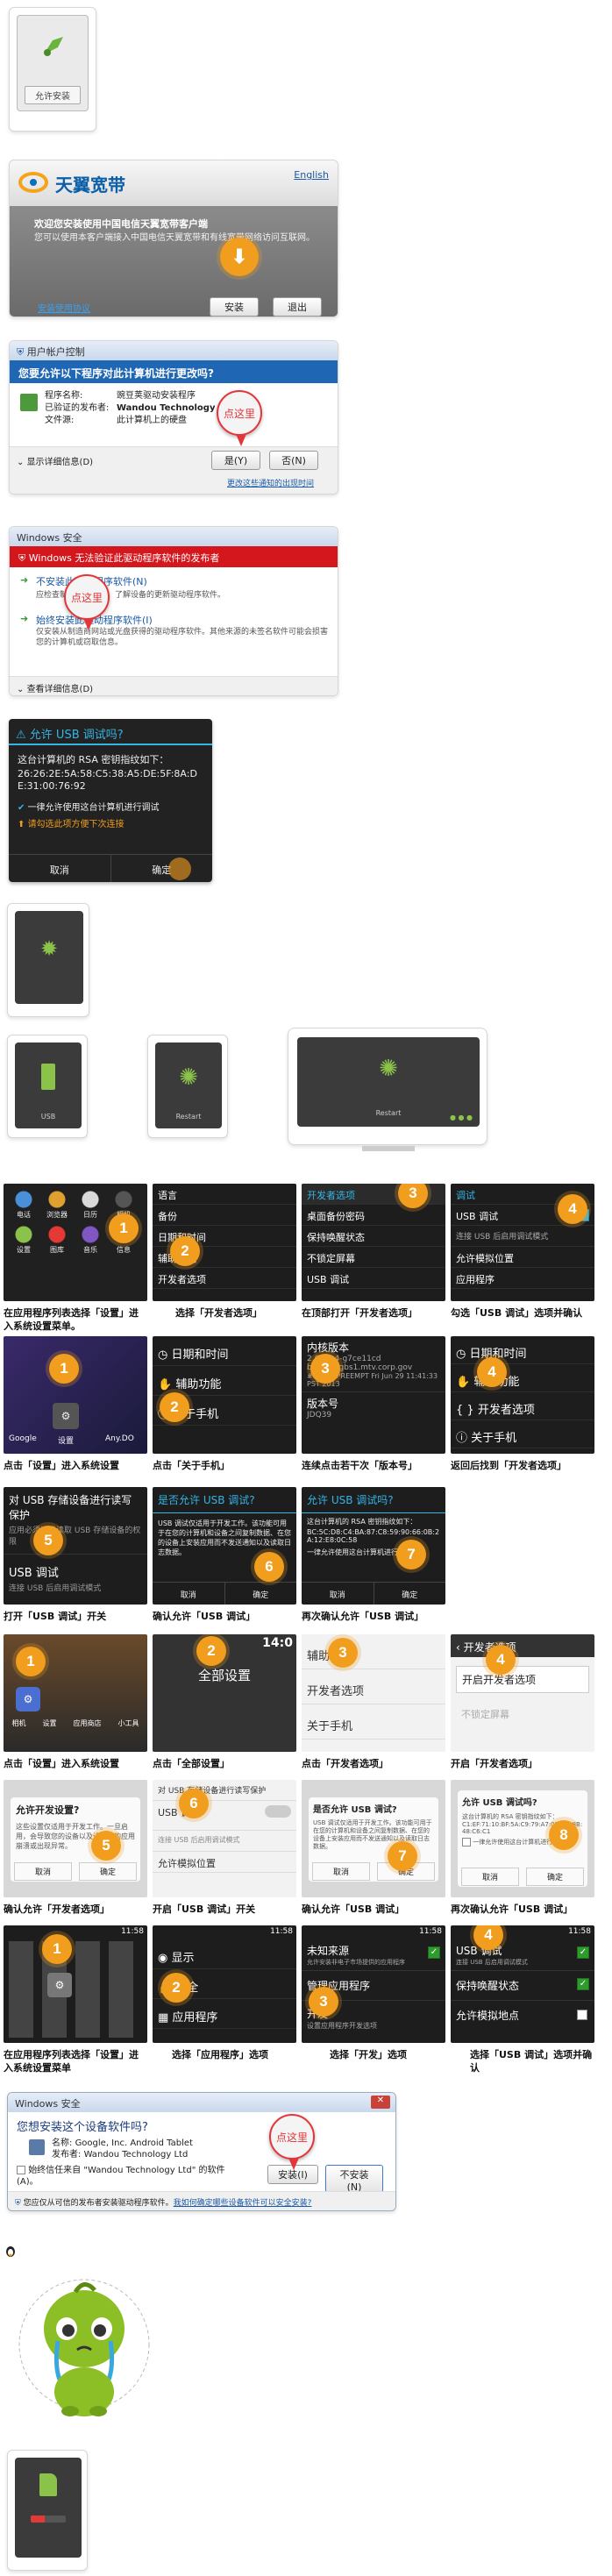 This screenshot has width=612, height=2576. What do you see at coordinates (224, 1790) in the screenshot?
I see `settings-row: 对 USB 存储设备进行读写保护` at bounding box center [224, 1790].